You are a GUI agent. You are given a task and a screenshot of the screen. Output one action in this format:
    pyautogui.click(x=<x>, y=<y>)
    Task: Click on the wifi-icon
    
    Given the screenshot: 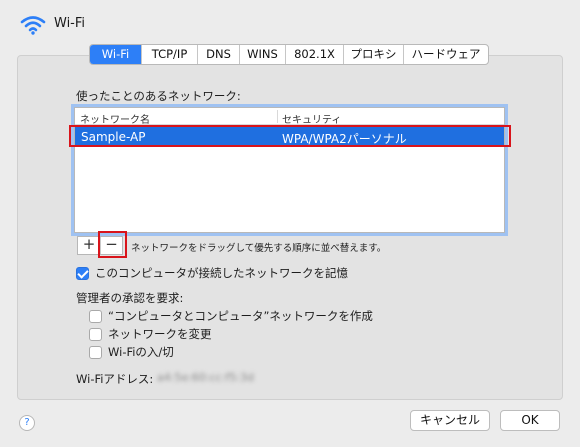 What is the action you would take?
    pyautogui.click(x=33, y=25)
    